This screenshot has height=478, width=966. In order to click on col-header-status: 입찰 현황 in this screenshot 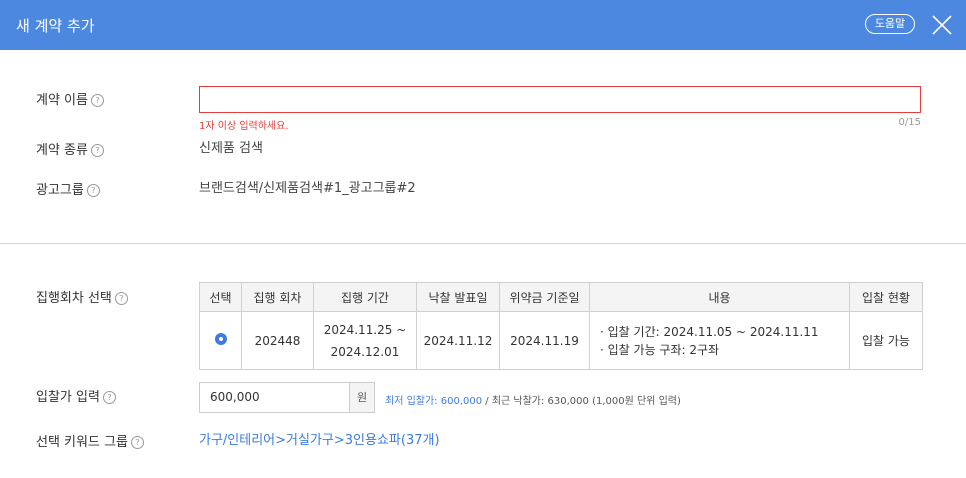, I will do `click(886, 297)`.